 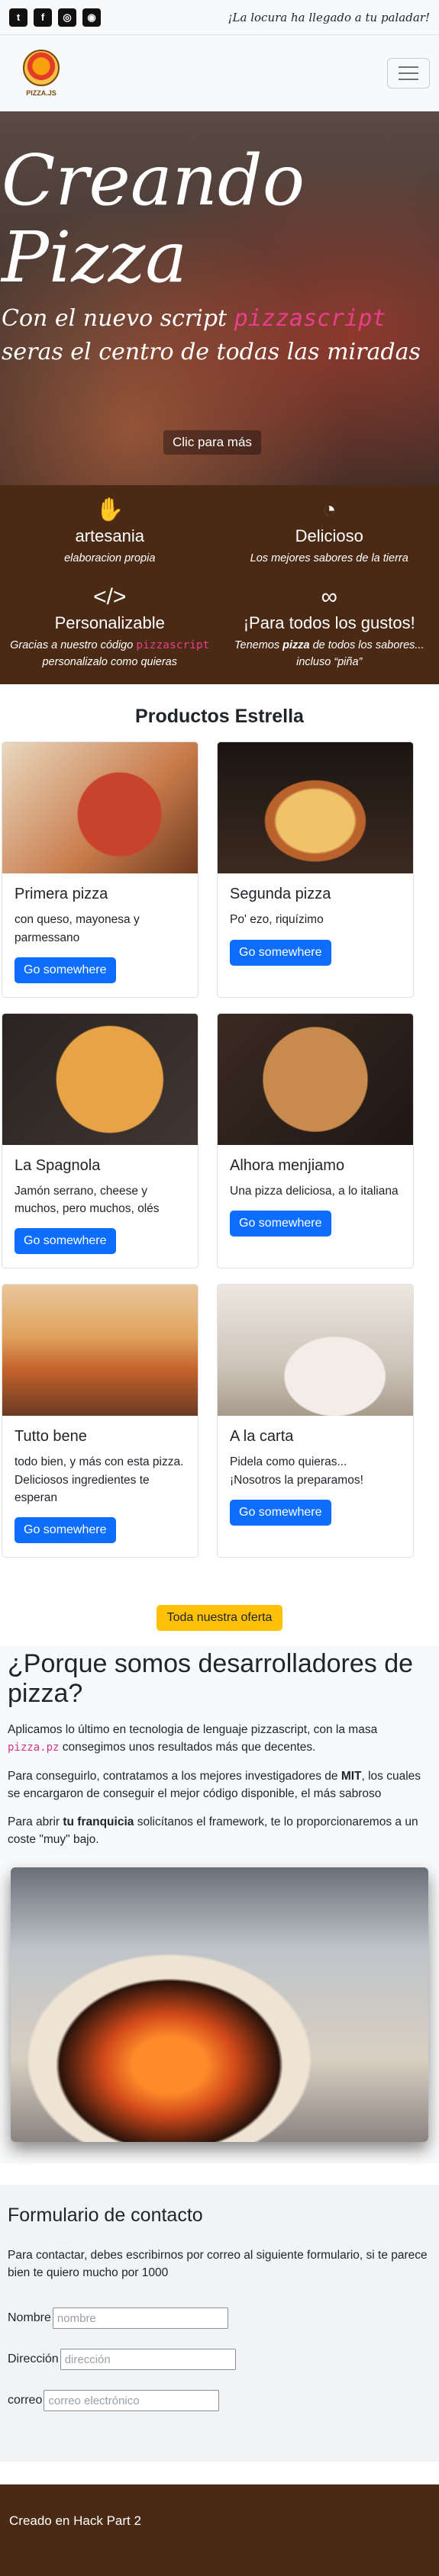 What do you see at coordinates (295, 645) in the screenshot?
I see `feature-desc-bold: pizza` at bounding box center [295, 645].